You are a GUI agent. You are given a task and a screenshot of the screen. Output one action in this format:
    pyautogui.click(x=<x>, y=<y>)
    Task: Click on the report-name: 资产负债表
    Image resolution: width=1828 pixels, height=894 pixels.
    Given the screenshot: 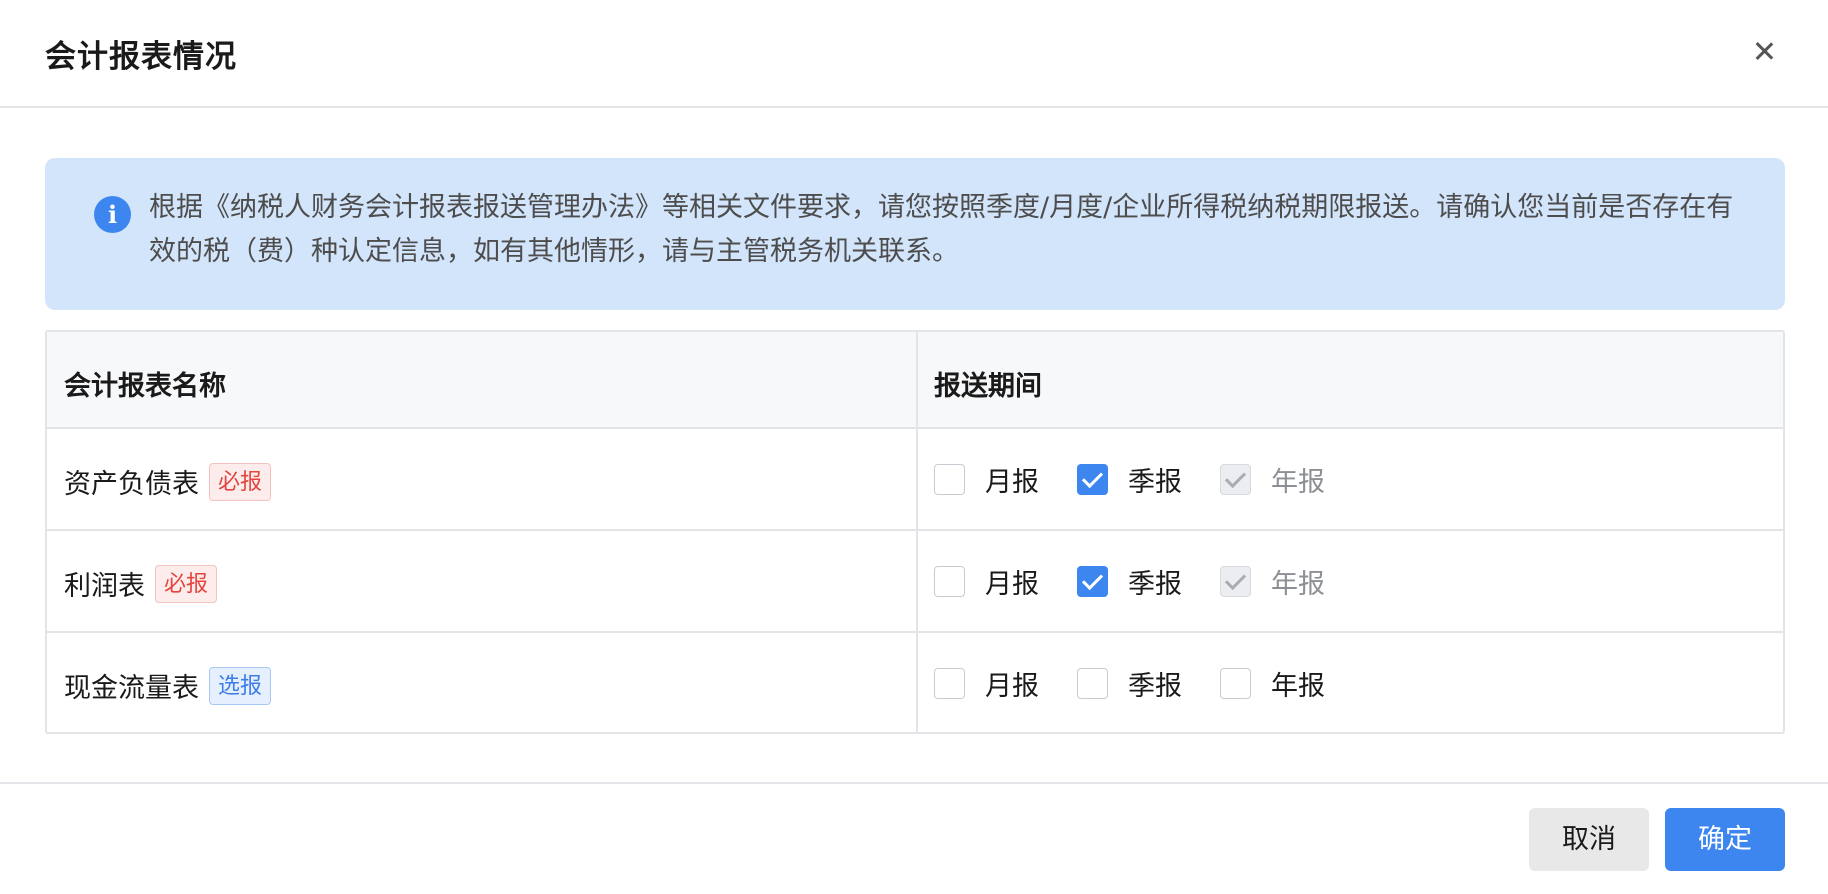 What is the action you would take?
    pyautogui.click(x=131, y=484)
    